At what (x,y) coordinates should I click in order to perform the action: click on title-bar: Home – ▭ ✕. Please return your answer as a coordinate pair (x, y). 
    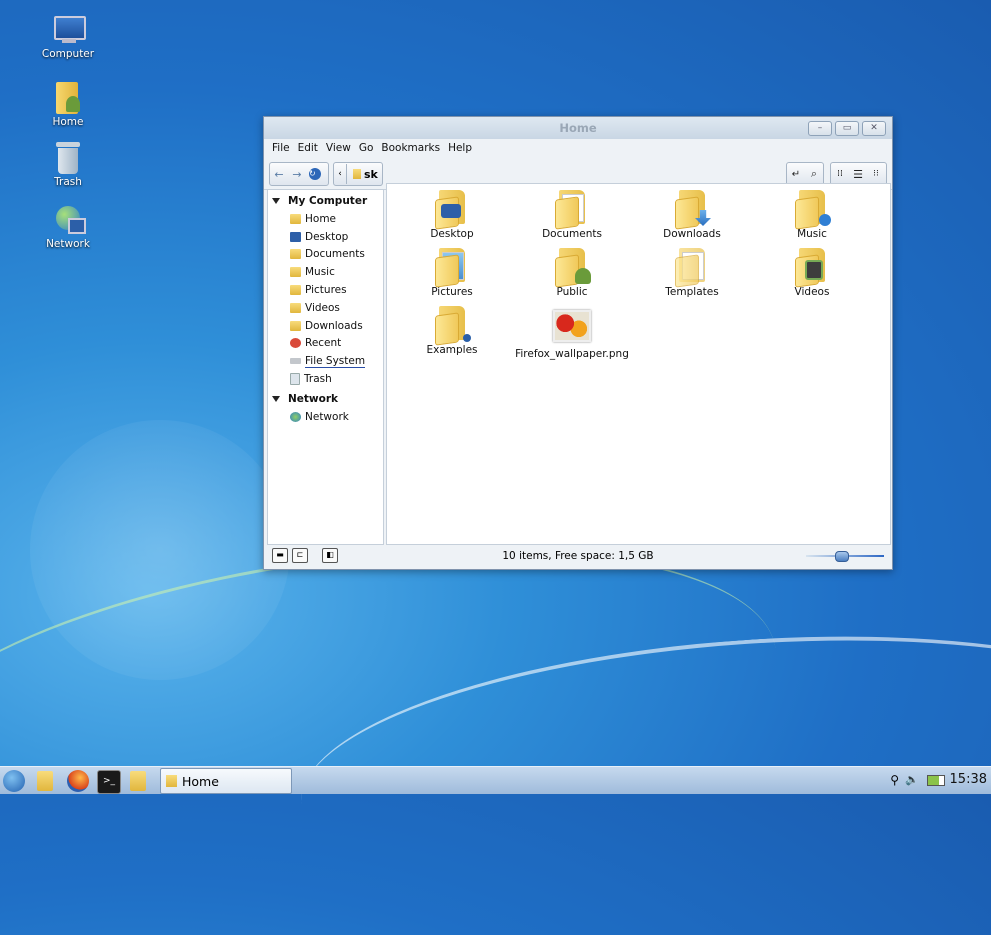
    Looking at the image, I should click on (578, 128).